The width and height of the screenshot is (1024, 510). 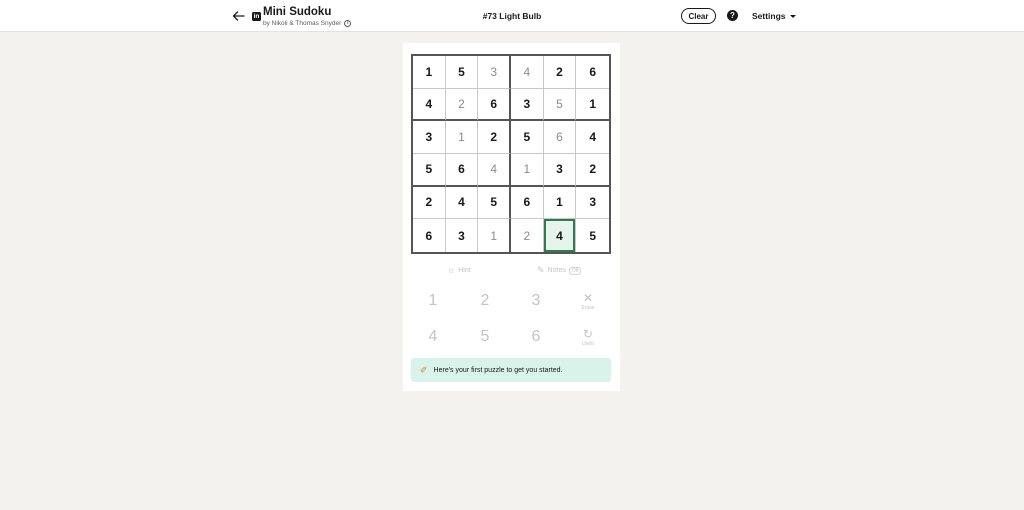 I want to click on notes-state-badge: Off, so click(x=575, y=270).